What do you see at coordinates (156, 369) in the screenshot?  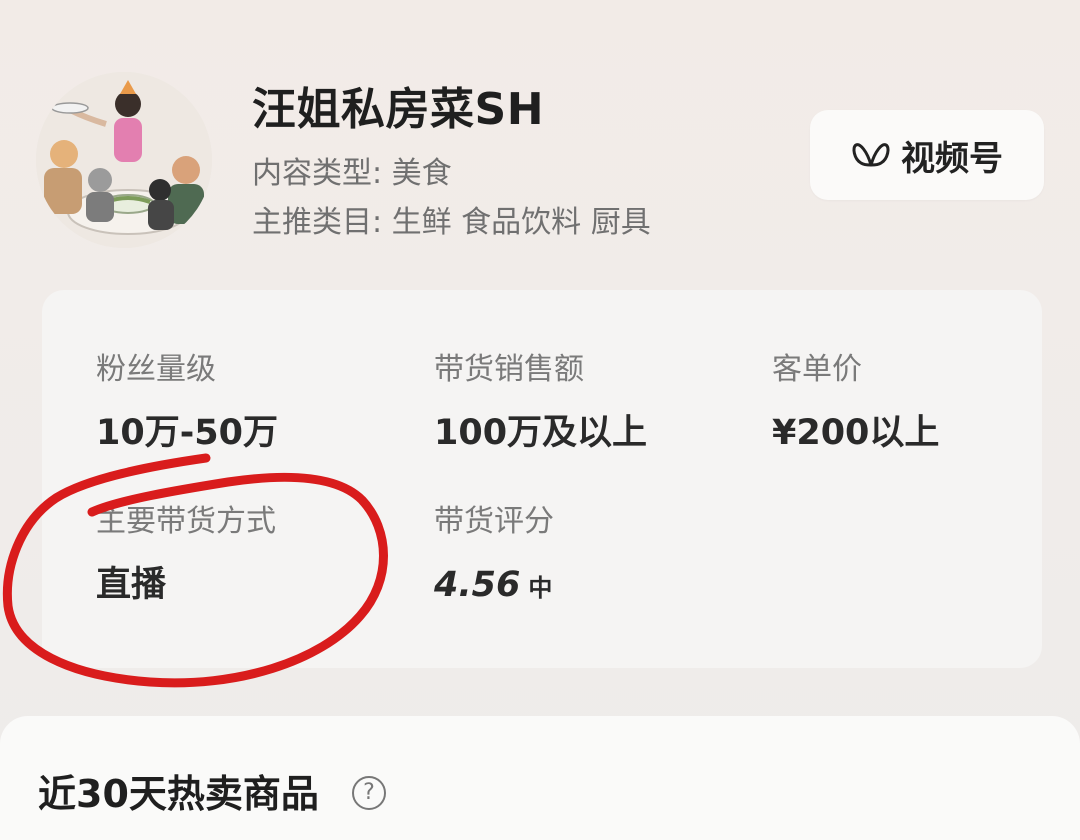 I see `stat-fans-label: 粉丝量级` at bounding box center [156, 369].